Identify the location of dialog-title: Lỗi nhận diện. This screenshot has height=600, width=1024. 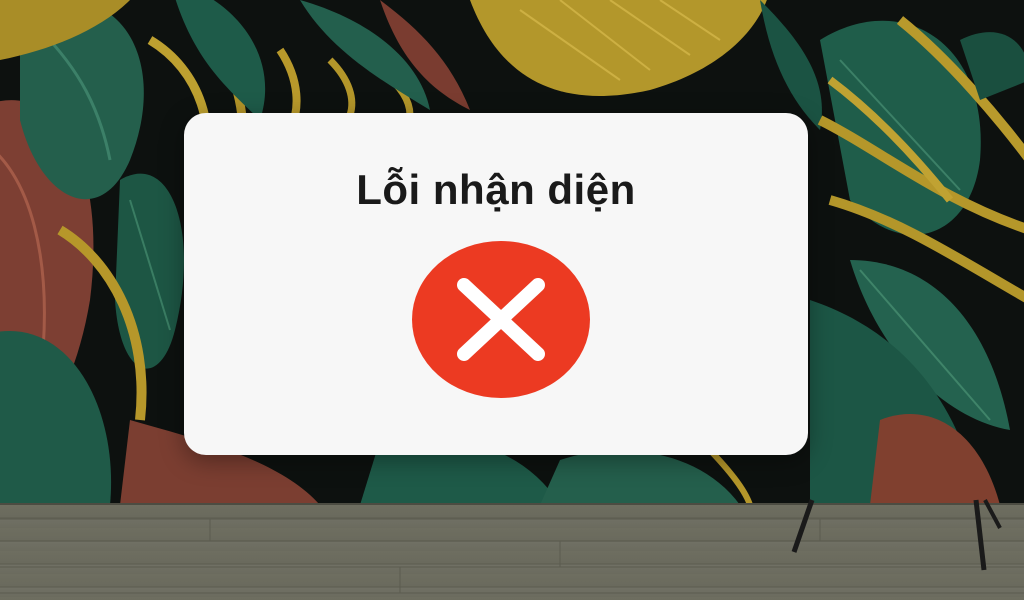
(496, 189).